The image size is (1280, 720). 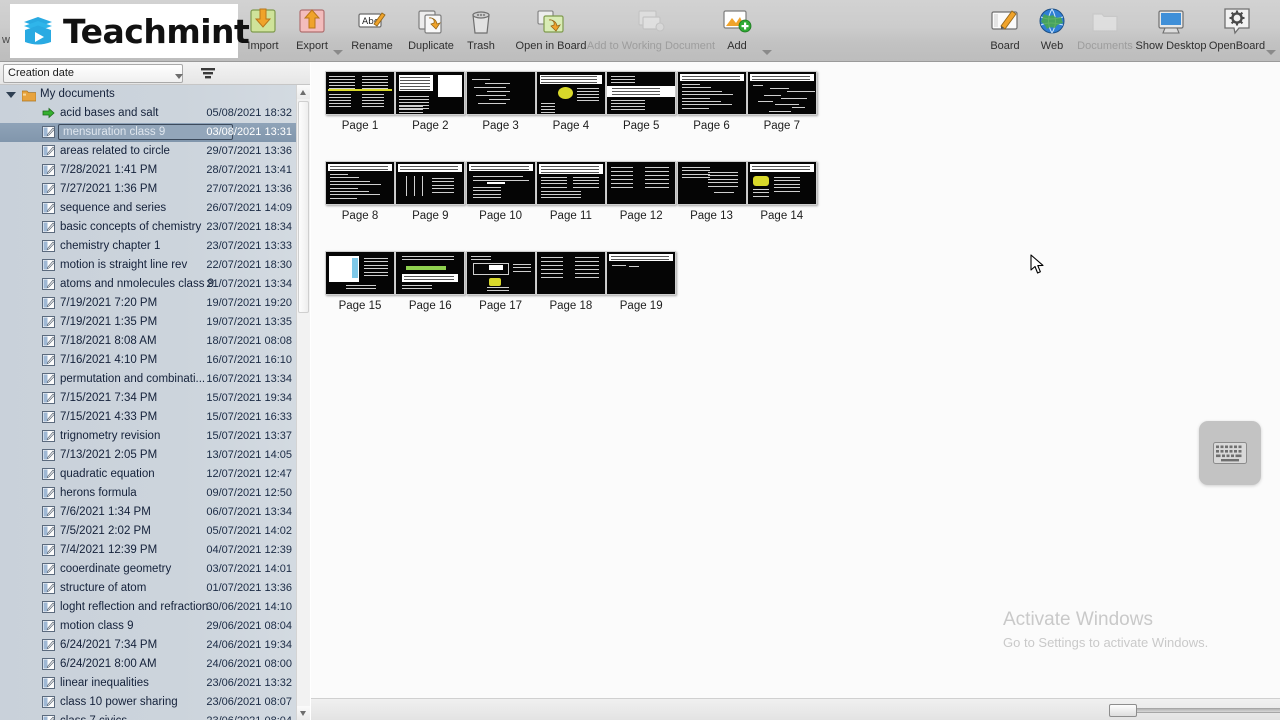 What do you see at coordinates (148, 303) in the screenshot?
I see `document-list-item: 7/19/2021 7:20 PM 19/07/2021 19:20` at bounding box center [148, 303].